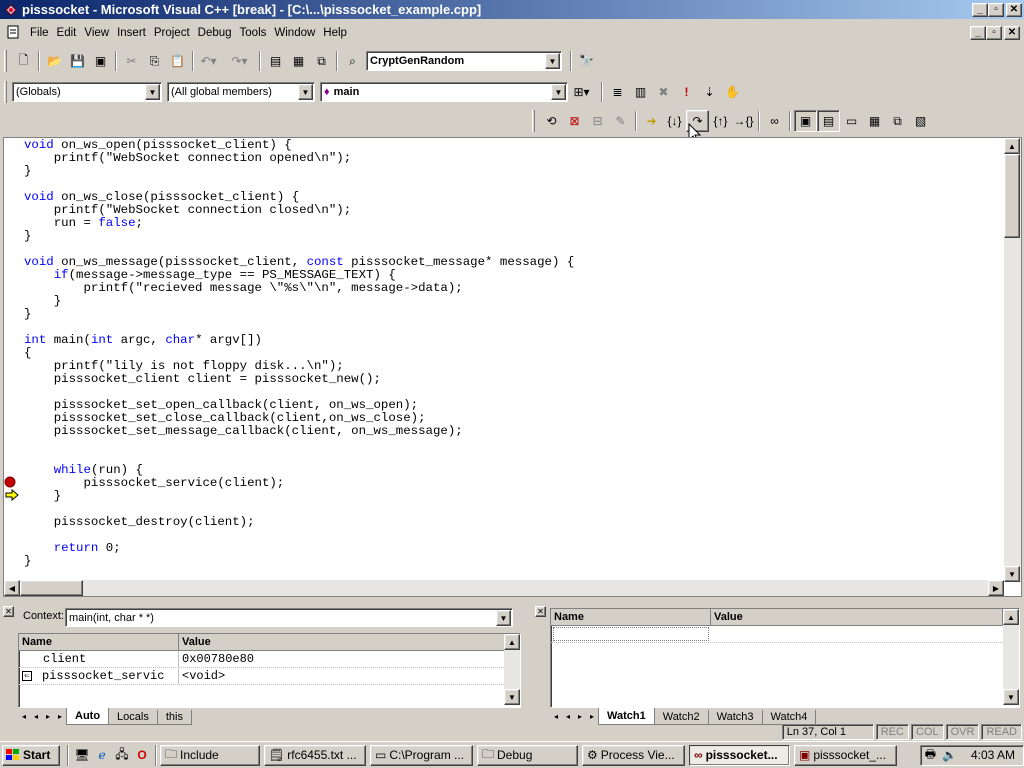 The width and height of the screenshot is (1024, 768). What do you see at coordinates (335, 33) in the screenshot?
I see `menu-help: Help` at bounding box center [335, 33].